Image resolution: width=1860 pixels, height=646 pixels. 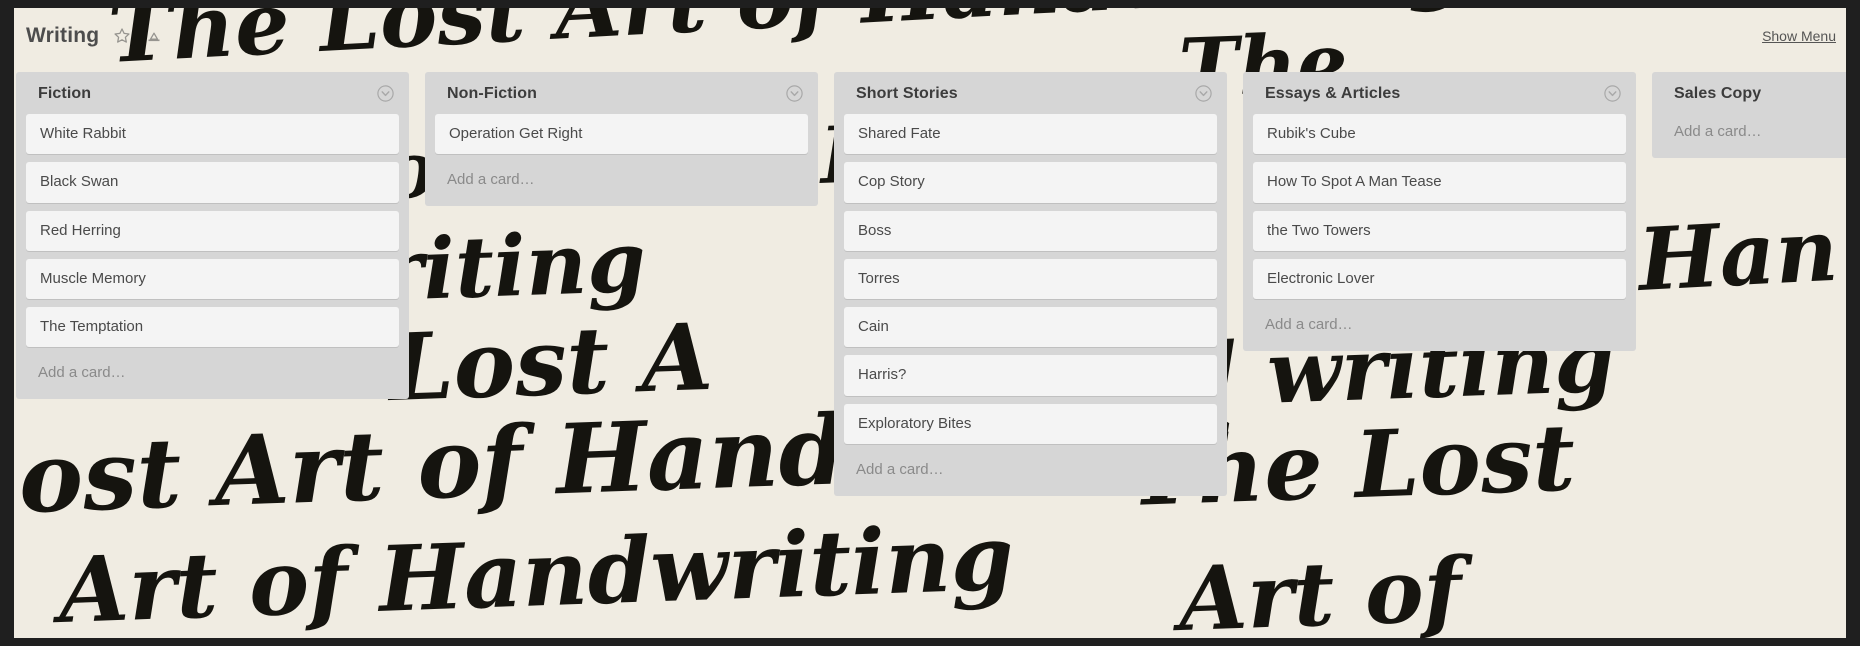 I want to click on card: Red Herring, so click(x=212, y=230).